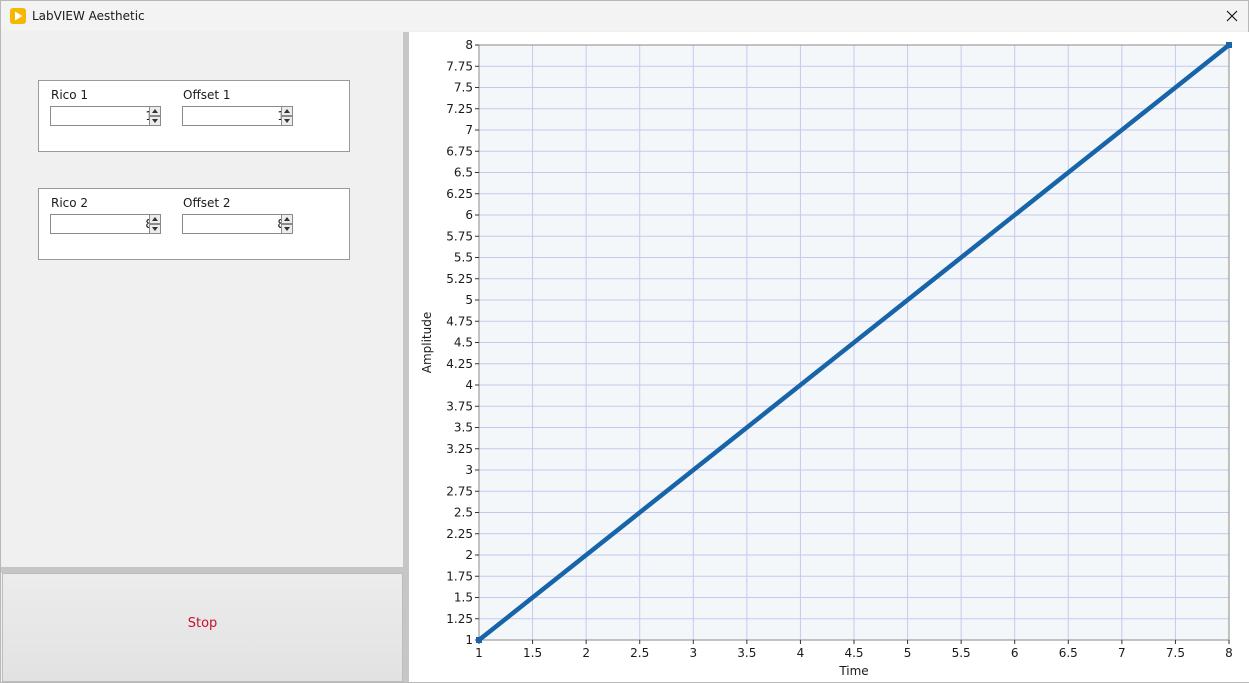  What do you see at coordinates (459, 534) in the screenshot?
I see `y-tick-label: 2.25` at bounding box center [459, 534].